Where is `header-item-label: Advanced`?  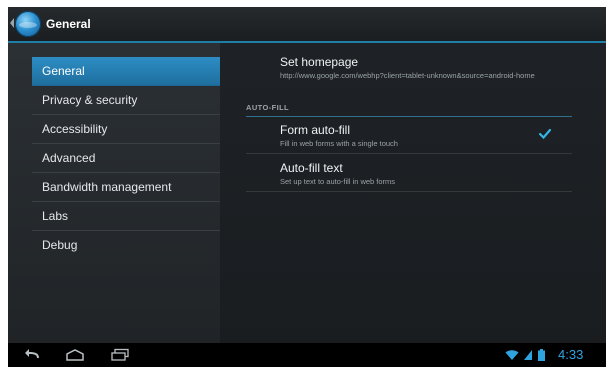 header-item-label: Advanced is located at coordinates (69, 158).